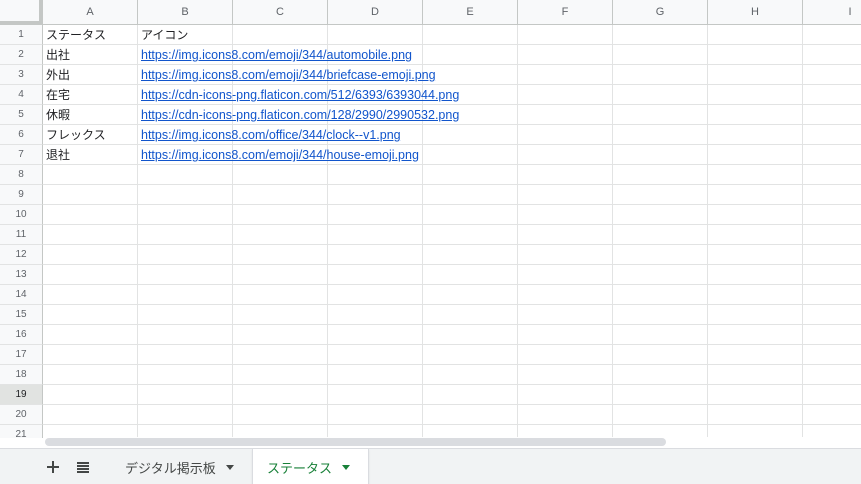 This screenshot has height=484, width=861. I want to click on row-header-7: 7, so click(21, 155).